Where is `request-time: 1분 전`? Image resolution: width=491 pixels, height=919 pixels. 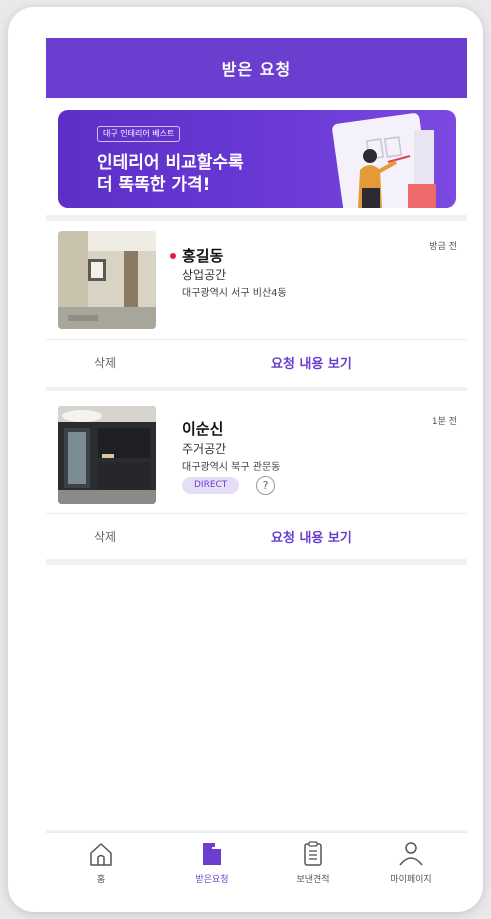 request-time: 1분 전 is located at coordinates (444, 422).